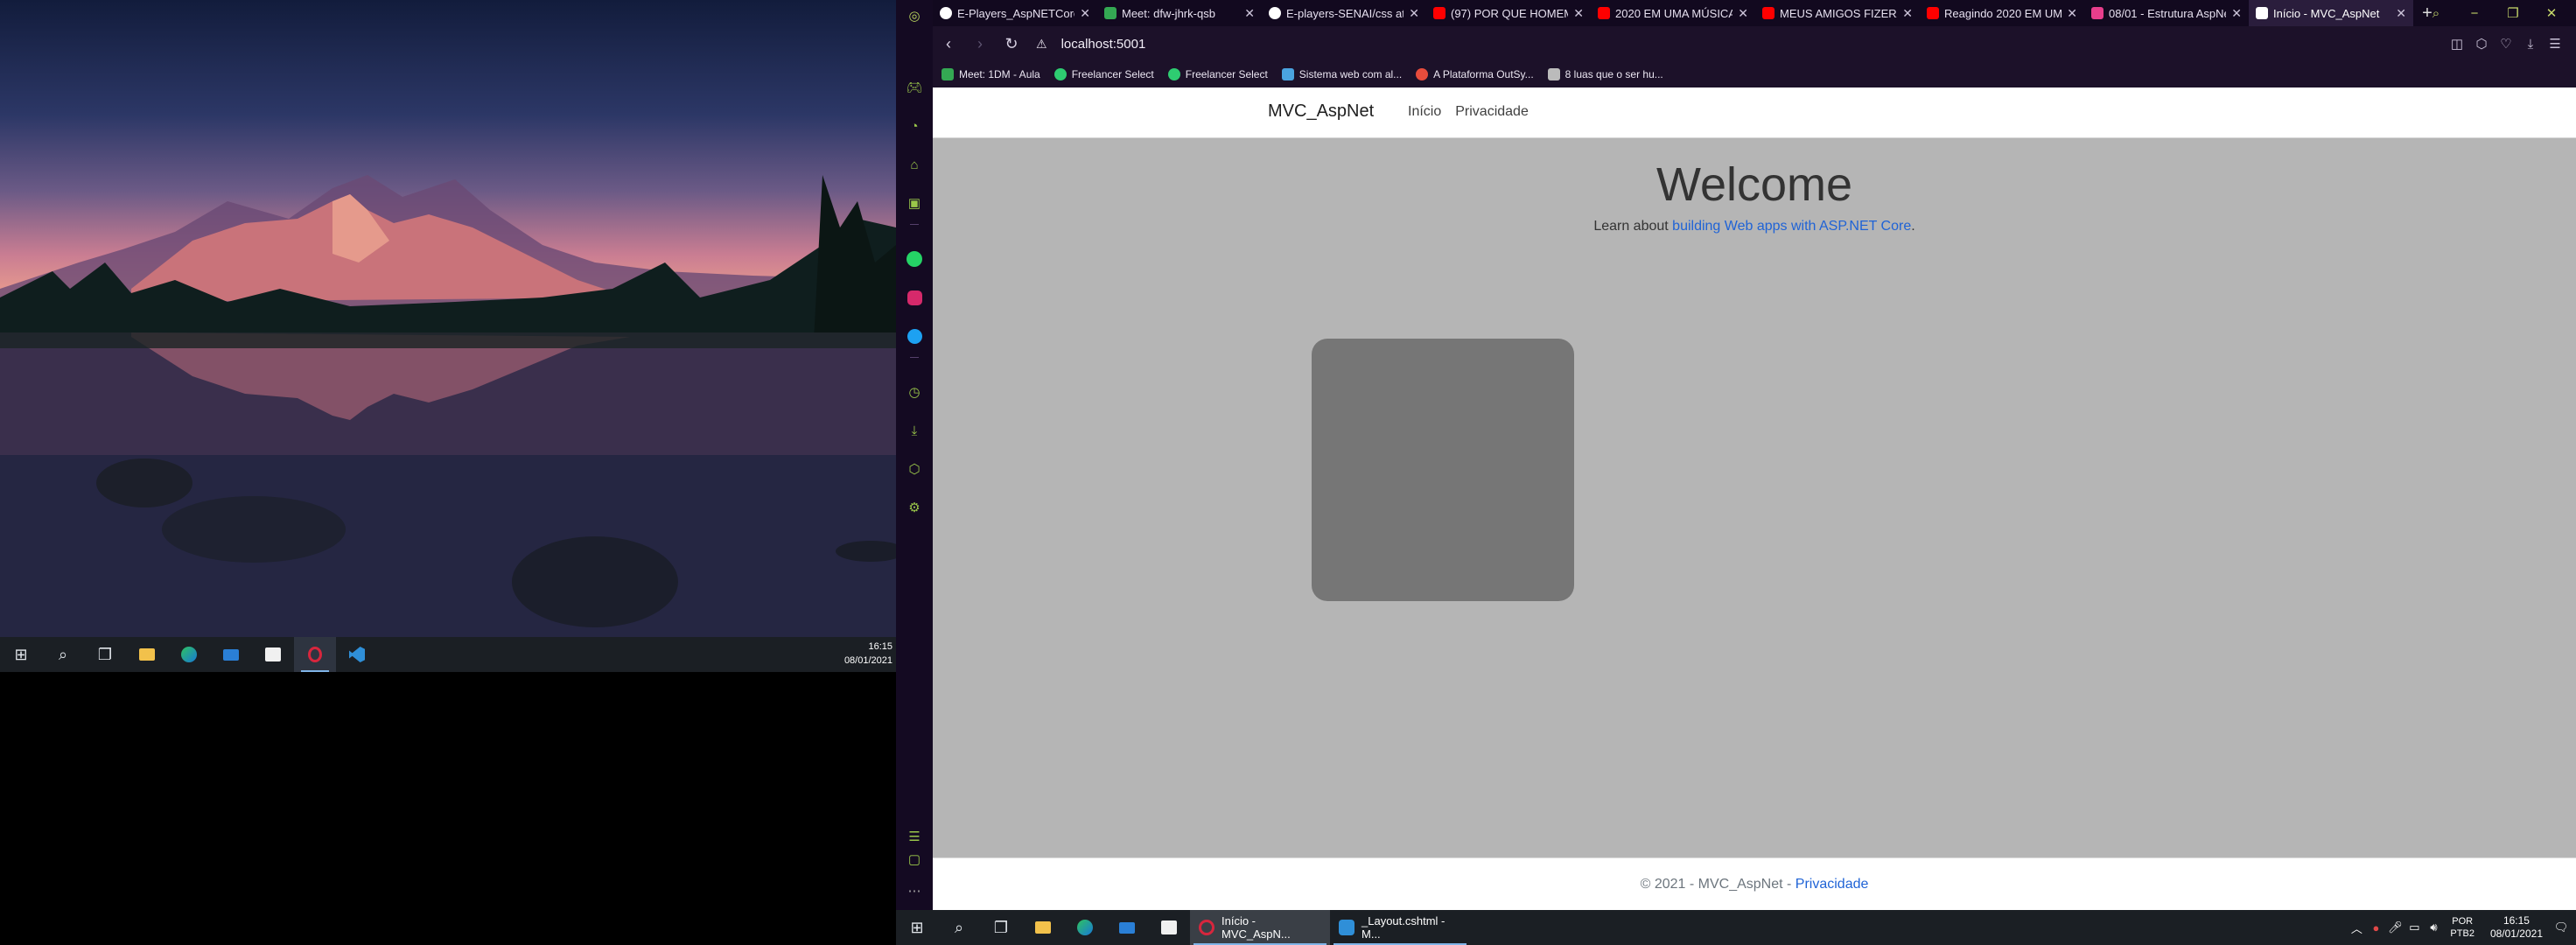 The image size is (2576, 945). Describe the element at coordinates (914, 859) in the screenshot. I see `workspace-2-icon: ▢` at that location.